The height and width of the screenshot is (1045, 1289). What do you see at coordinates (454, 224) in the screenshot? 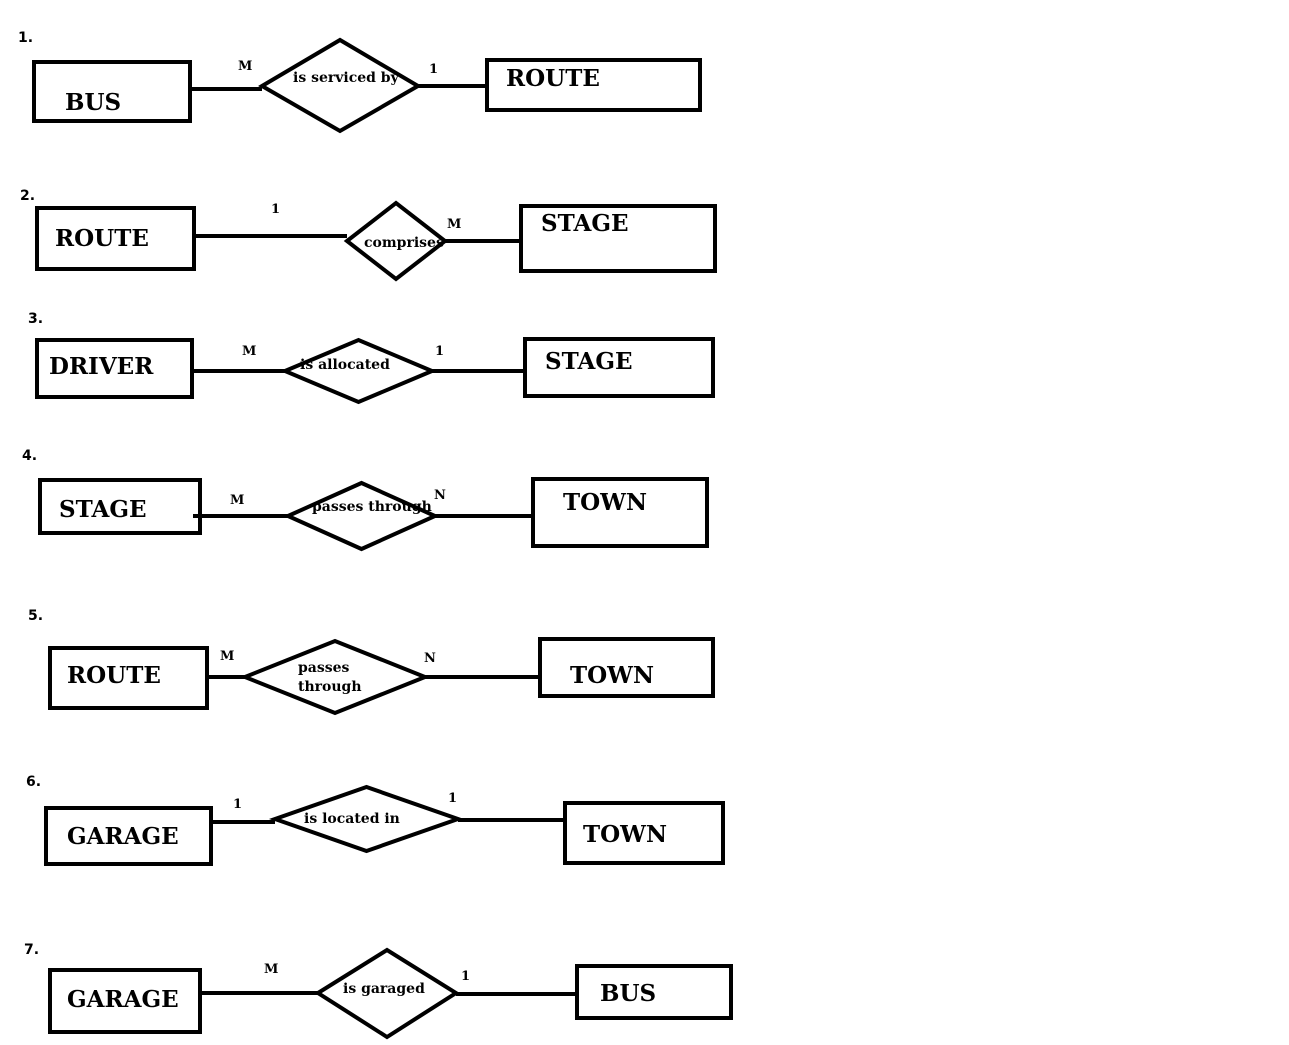
I see `right-cardinality: M` at bounding box center [454, 224].